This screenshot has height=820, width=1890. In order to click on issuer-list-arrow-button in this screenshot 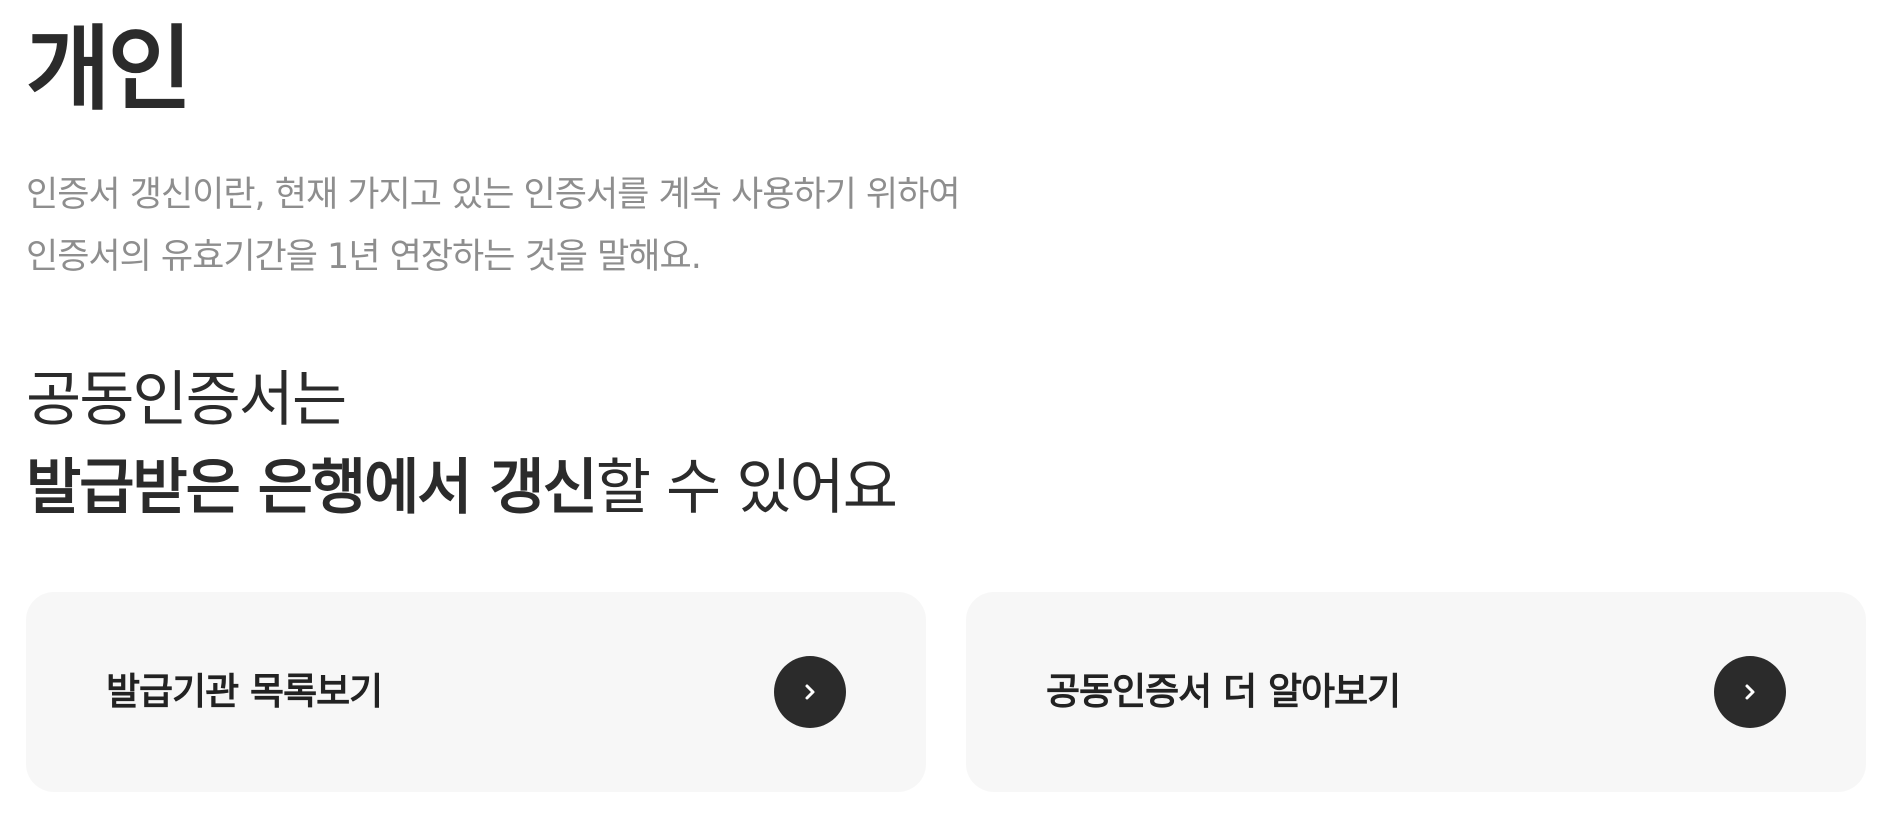, I will do `click(810, 692)`.